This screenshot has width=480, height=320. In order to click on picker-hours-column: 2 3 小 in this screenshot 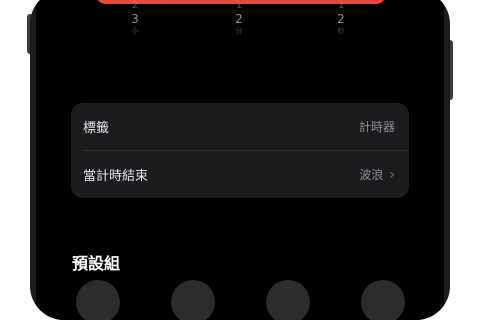, I will do `click(135, 18)`.